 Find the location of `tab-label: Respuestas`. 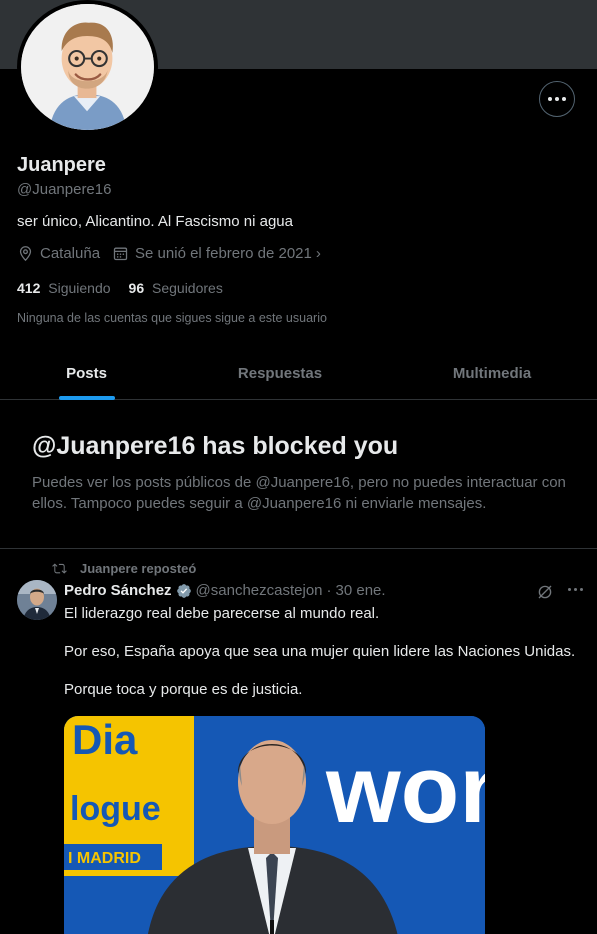

tab-label: Respuestas is located at coordinates (280, 373).